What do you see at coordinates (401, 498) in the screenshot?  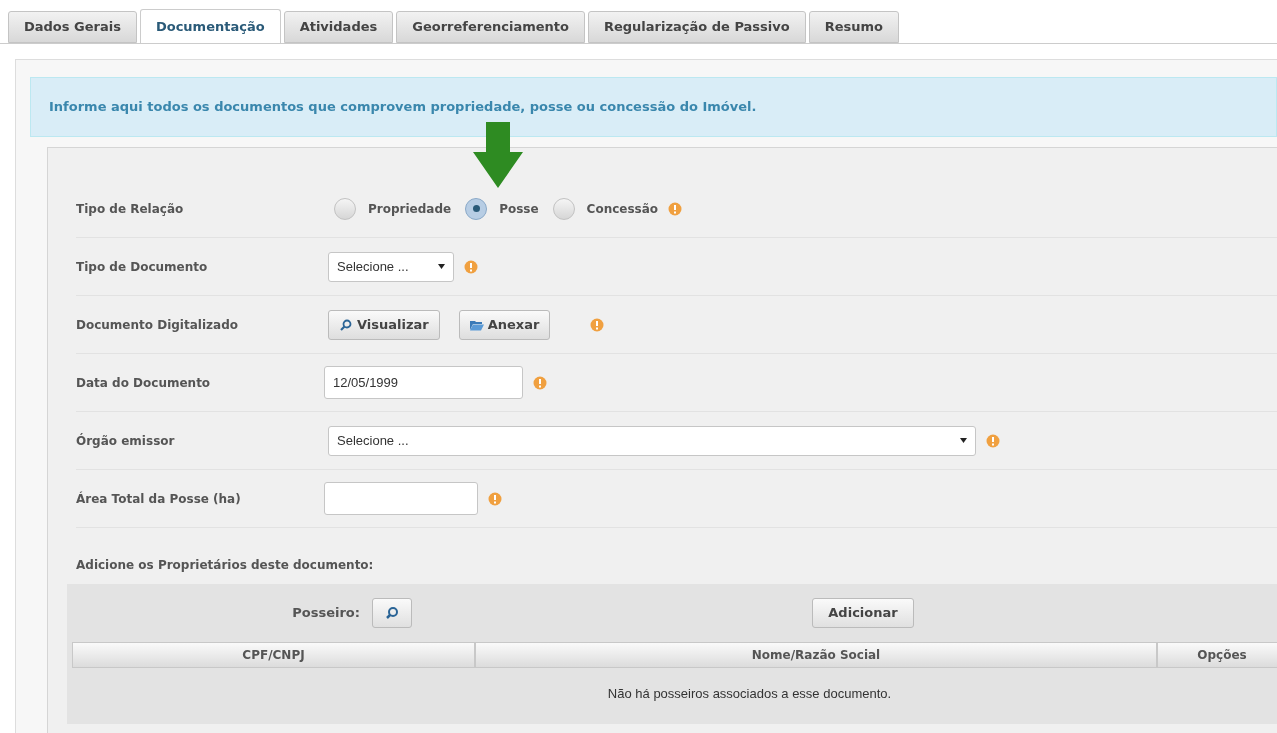 I see `text-field` at bounding box center [401, 498].